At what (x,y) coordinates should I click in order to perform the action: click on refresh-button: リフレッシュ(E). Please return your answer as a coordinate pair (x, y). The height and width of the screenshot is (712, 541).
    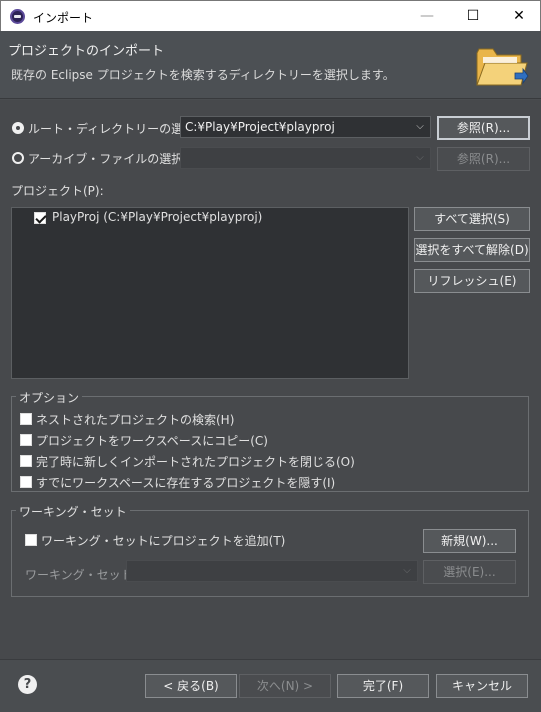
    Looking at the image, I should click on (472, 281).